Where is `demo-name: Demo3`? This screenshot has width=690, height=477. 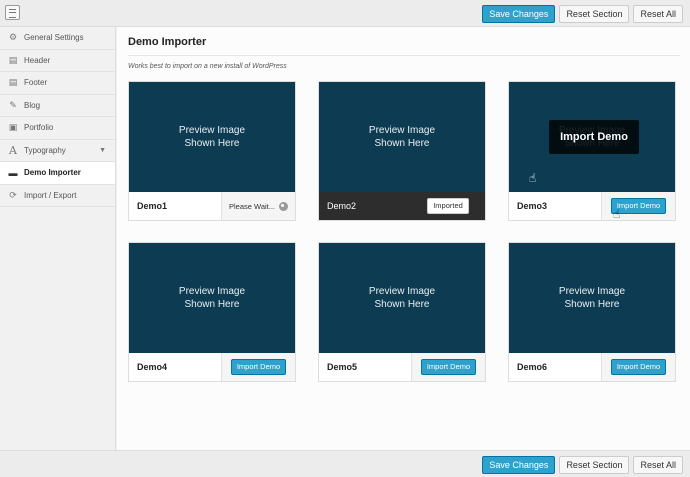
demo-name: Demo3 is located at coordinates (532, 206).